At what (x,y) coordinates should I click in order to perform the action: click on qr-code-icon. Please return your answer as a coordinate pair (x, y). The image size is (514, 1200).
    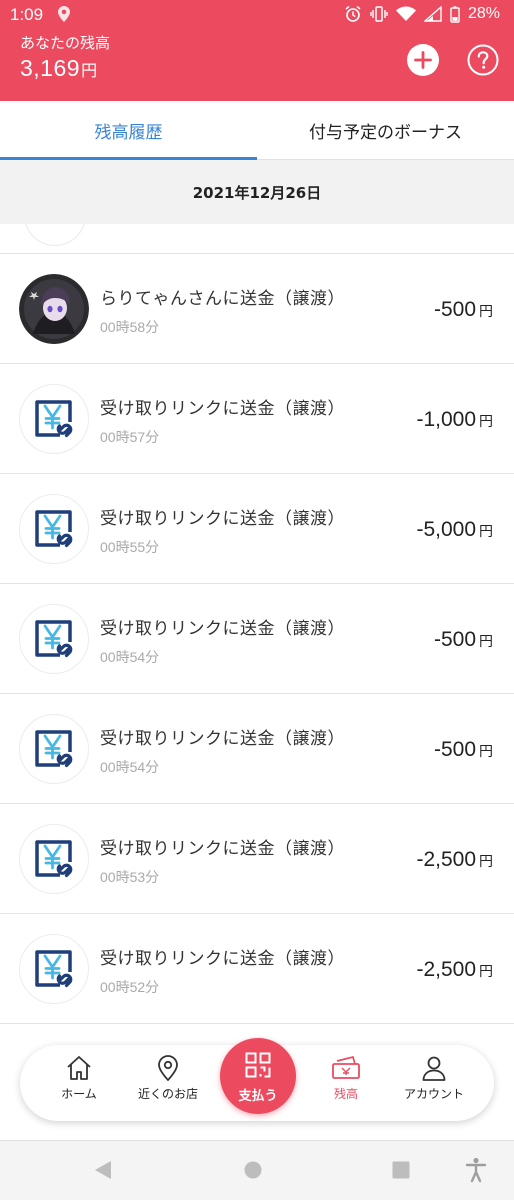
    Looking at the image, I should click on (258, 1065).